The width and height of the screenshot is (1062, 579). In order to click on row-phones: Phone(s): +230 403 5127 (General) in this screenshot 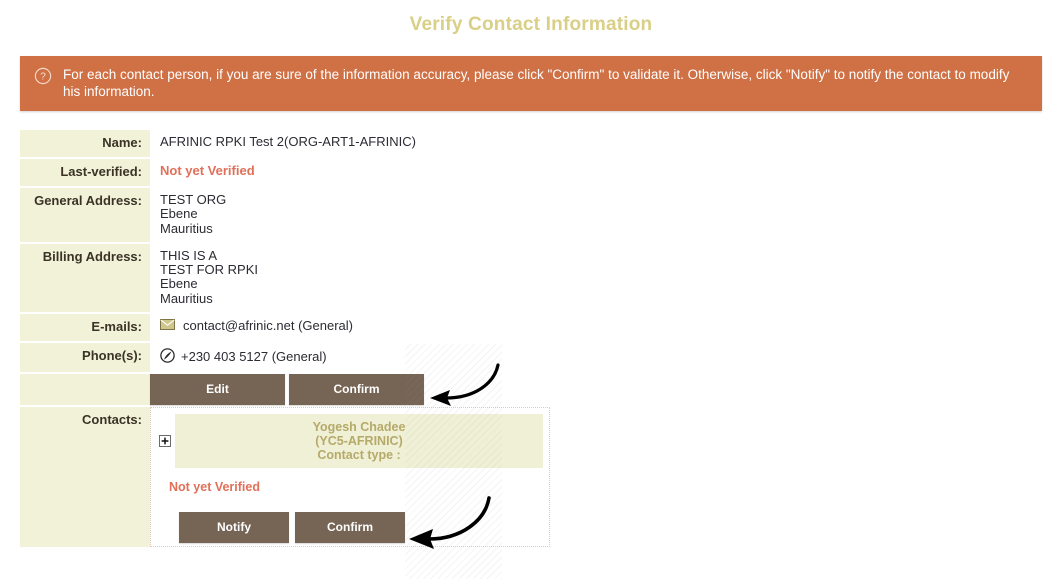, I will do `click(531, 358)`.